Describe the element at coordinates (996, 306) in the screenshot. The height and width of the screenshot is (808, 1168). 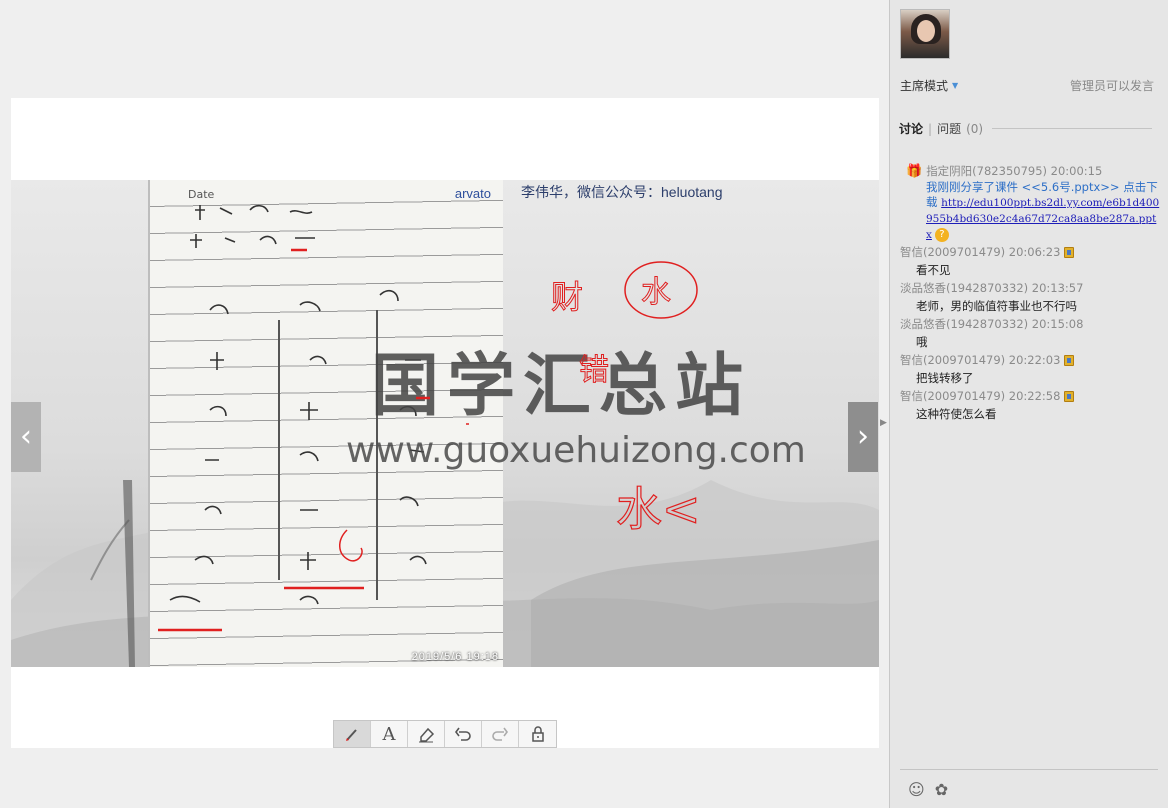
I see `message-text: 老师，男的临值符事业也不行吗` at that location.